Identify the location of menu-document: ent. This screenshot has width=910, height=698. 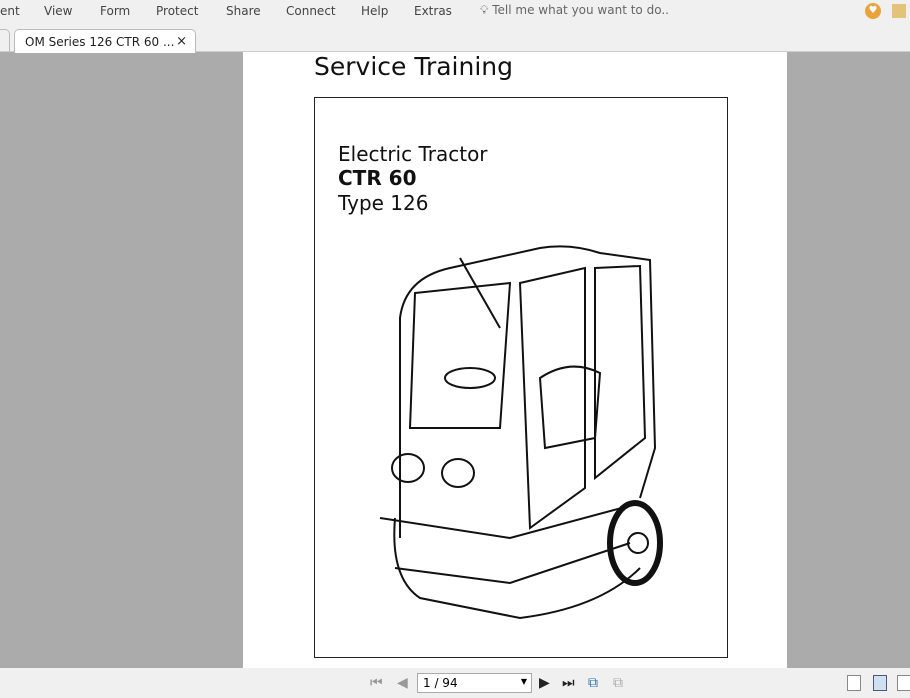
(10, 11).